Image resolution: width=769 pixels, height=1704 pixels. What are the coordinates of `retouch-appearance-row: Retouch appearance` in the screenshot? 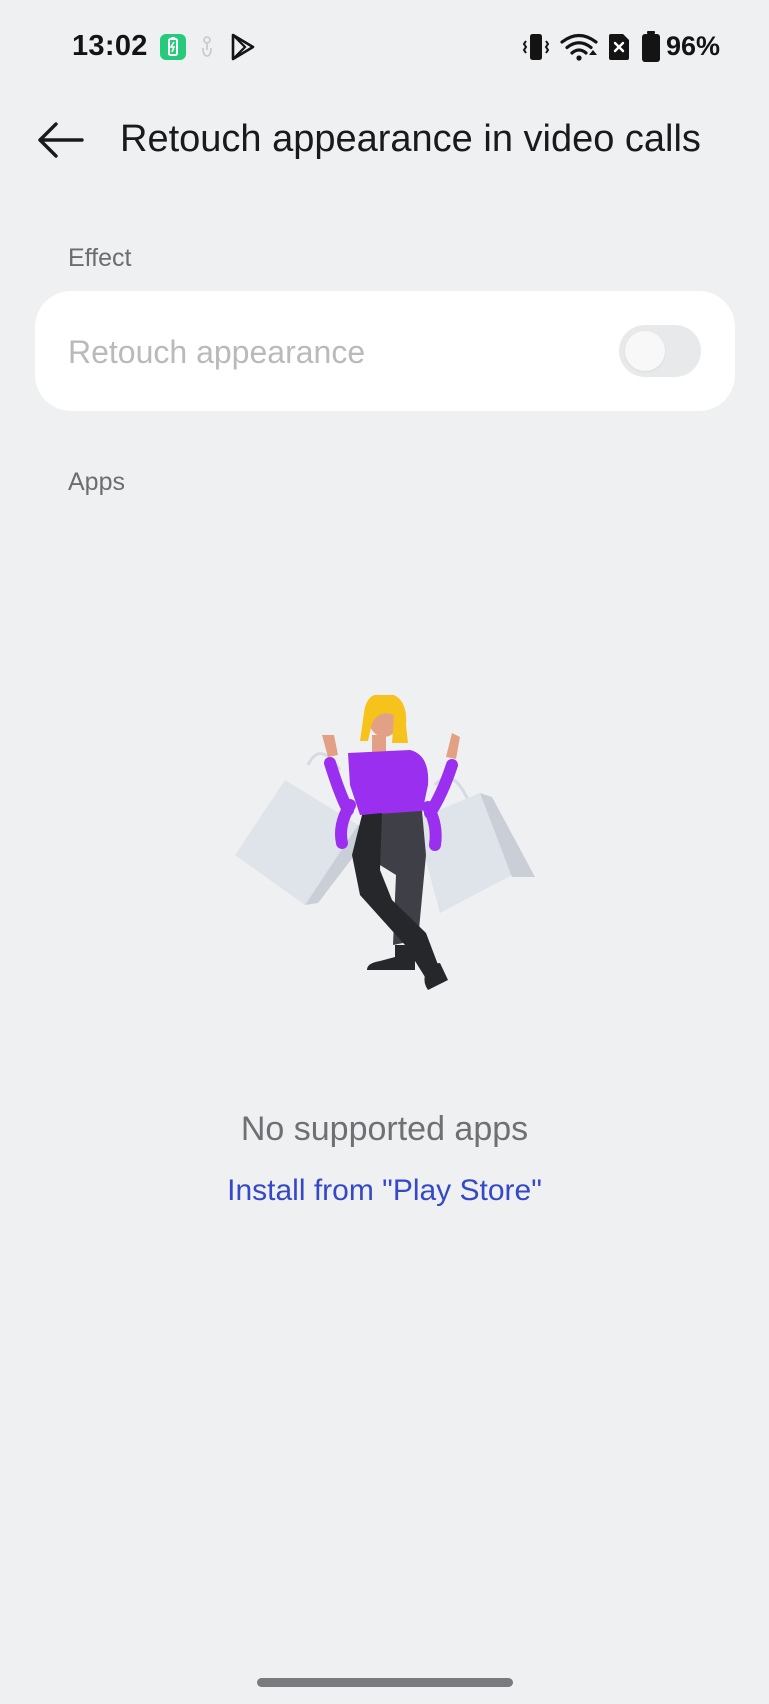 It's located at (385, 351).